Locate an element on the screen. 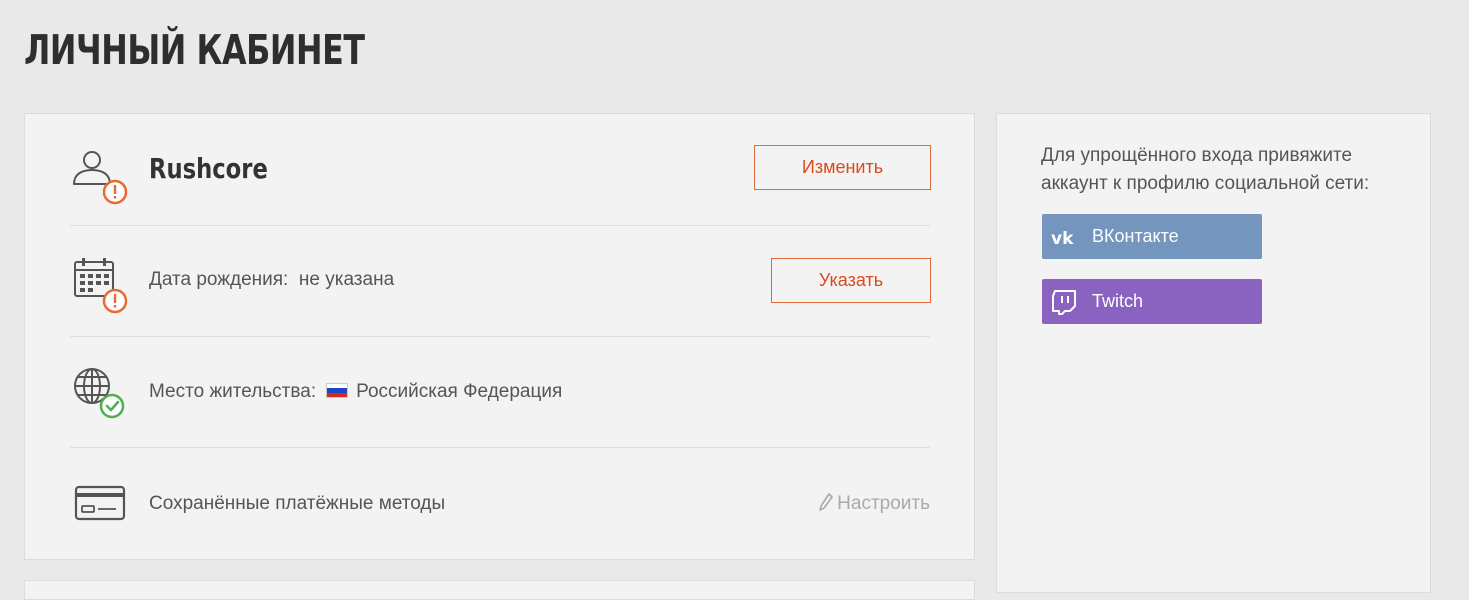  configure-payment-label: Настроить is located at coordinates (883, 503).